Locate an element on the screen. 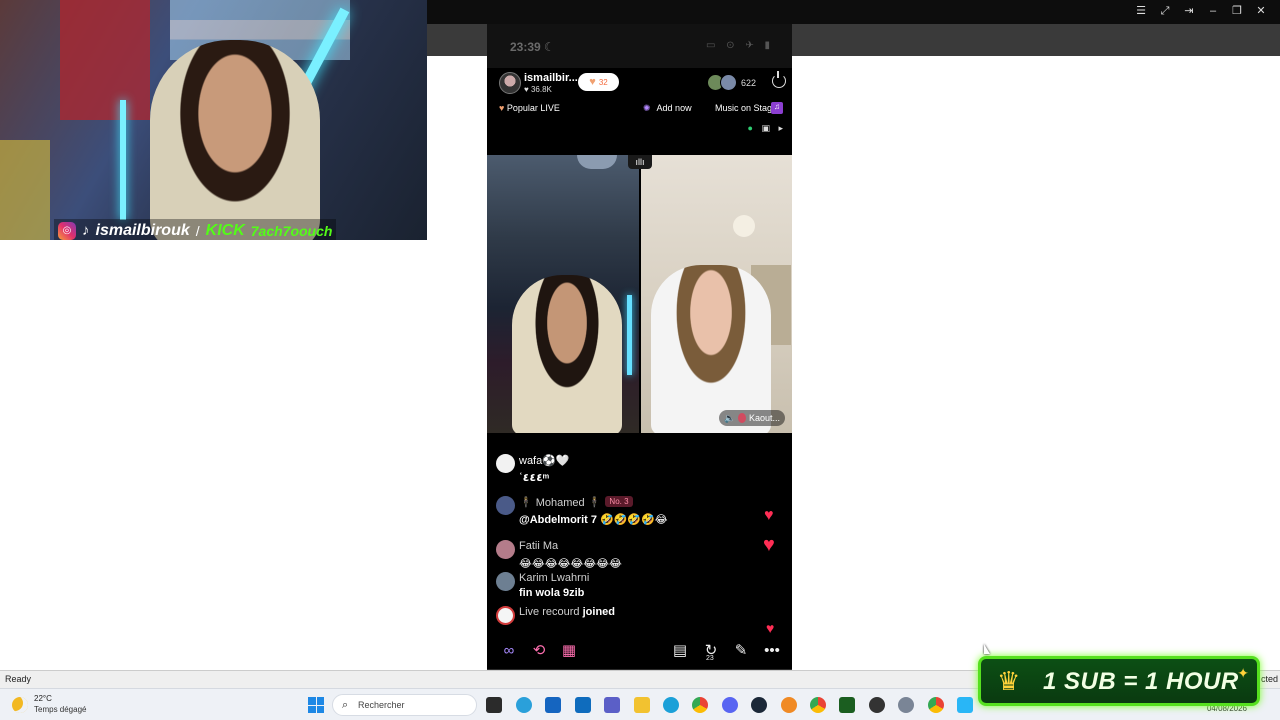 This screenshot has height=720, width=1280. tiktok-icon: ♪ is located at coordinates (86, 230).